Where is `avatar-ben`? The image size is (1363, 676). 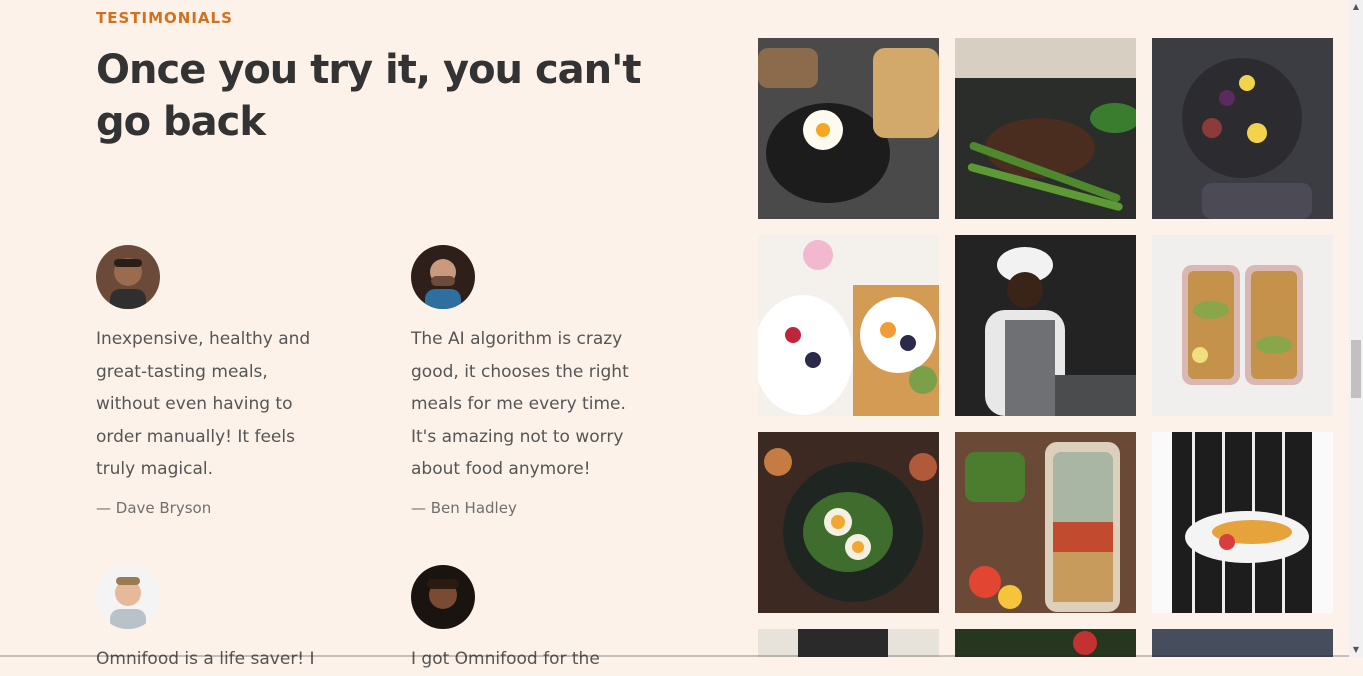
avatar-ben is located at coordinates (443, 277).